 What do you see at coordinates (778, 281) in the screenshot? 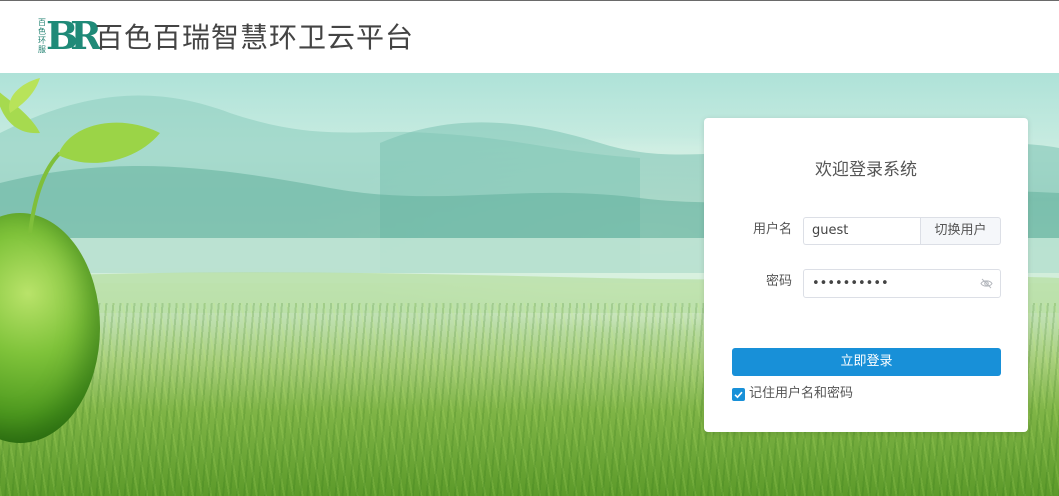
I see `password-label: 密码` at bounding box center [778, 281].